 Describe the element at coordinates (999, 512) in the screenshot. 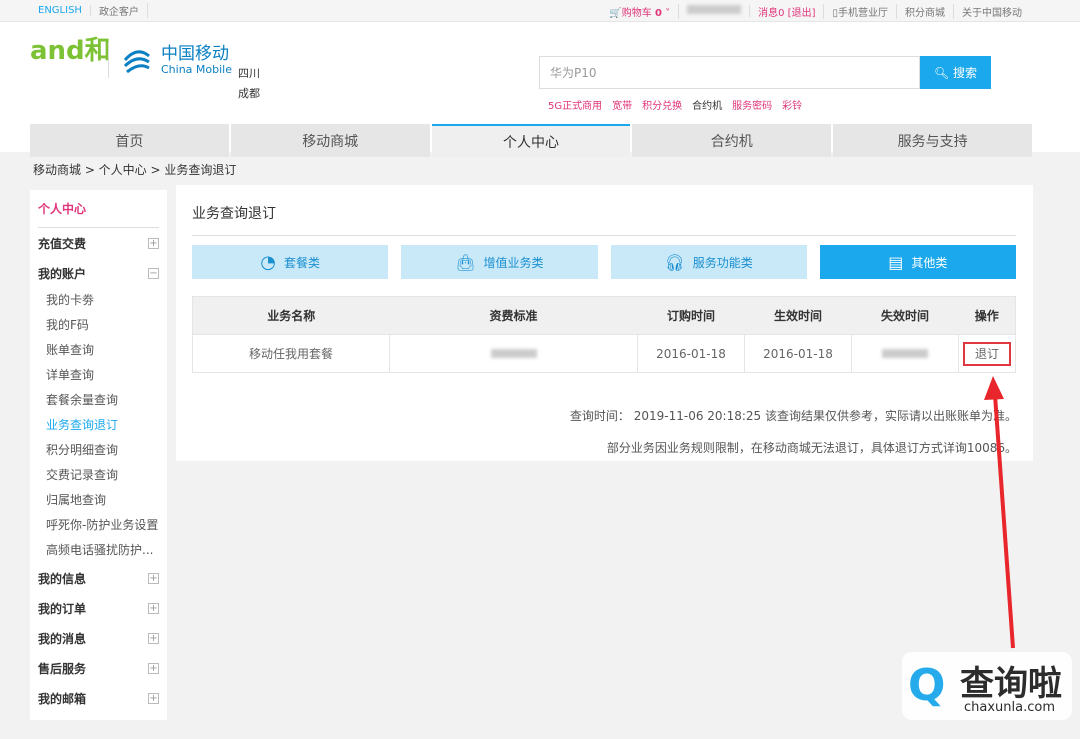

I see `red-arrow-annotation` at that location.